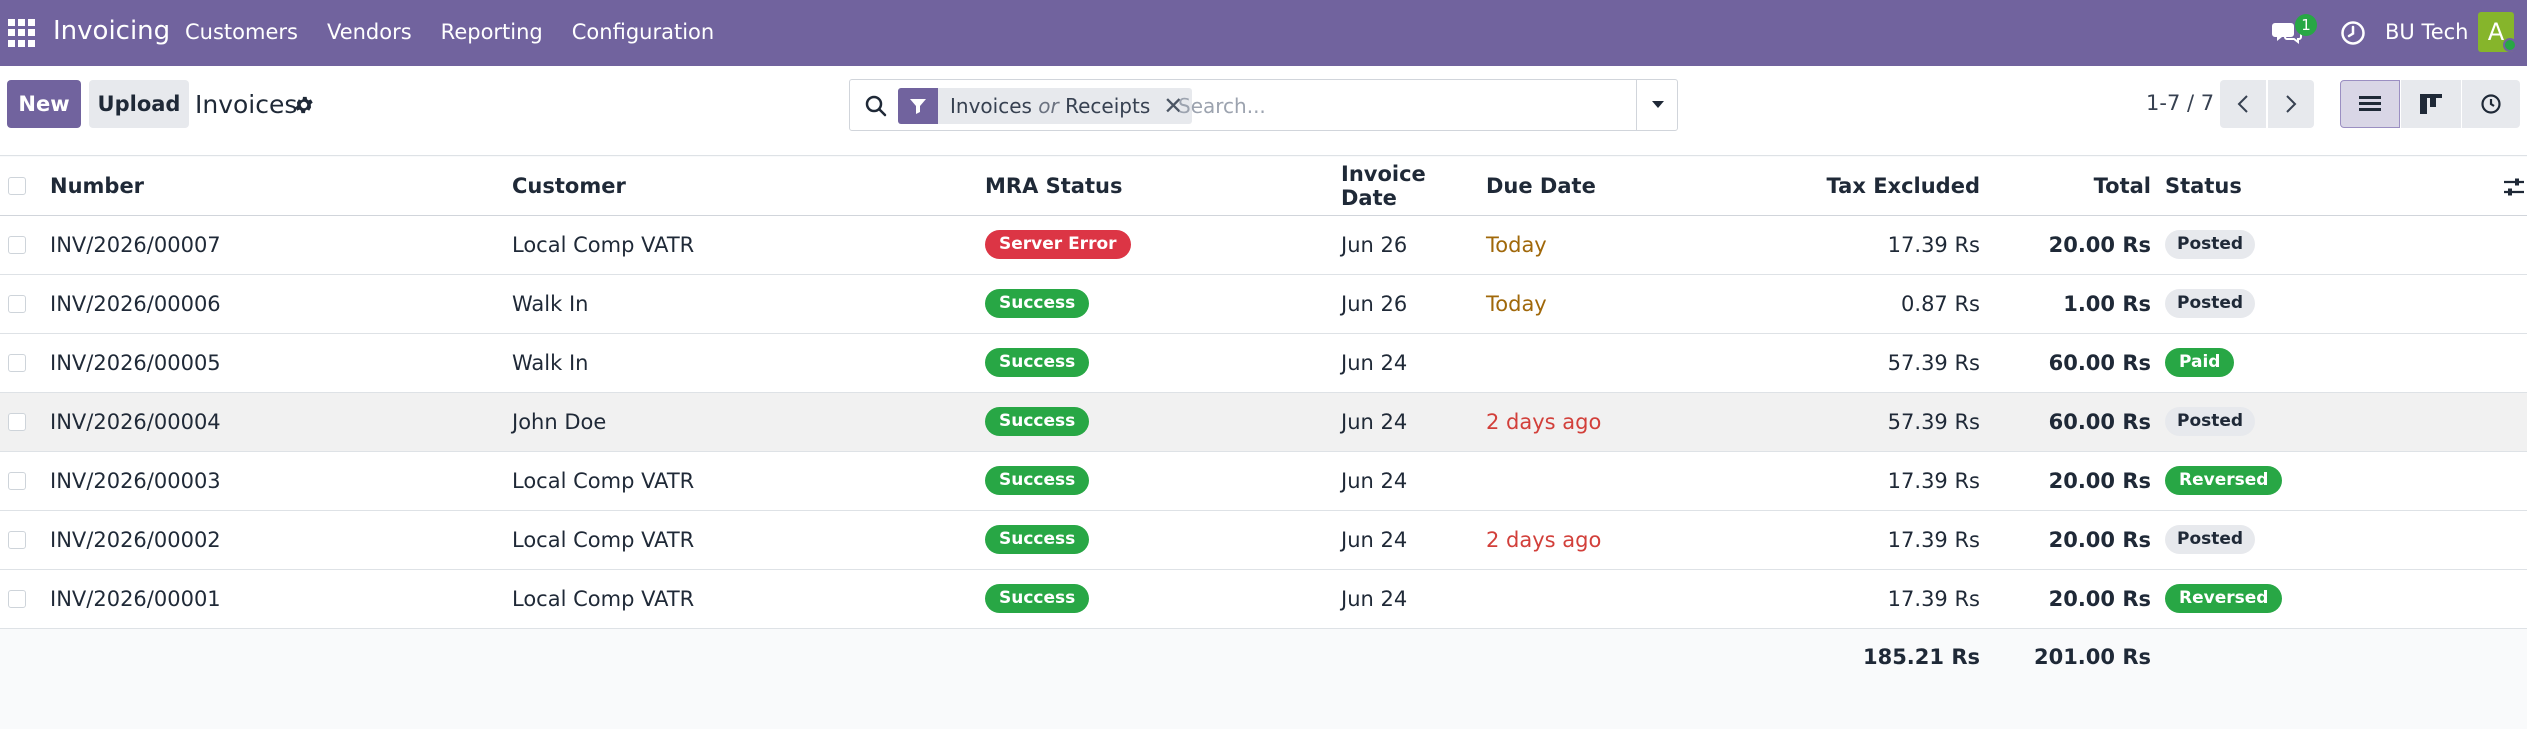  I want to click on mra-status-cell: Success, so click(1163, 304).